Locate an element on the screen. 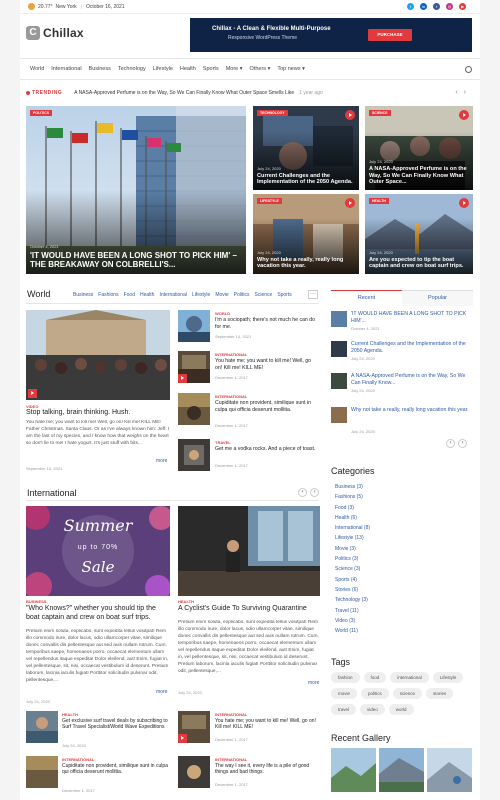  category-item: Science (3) is located at coordinates (352, 569).